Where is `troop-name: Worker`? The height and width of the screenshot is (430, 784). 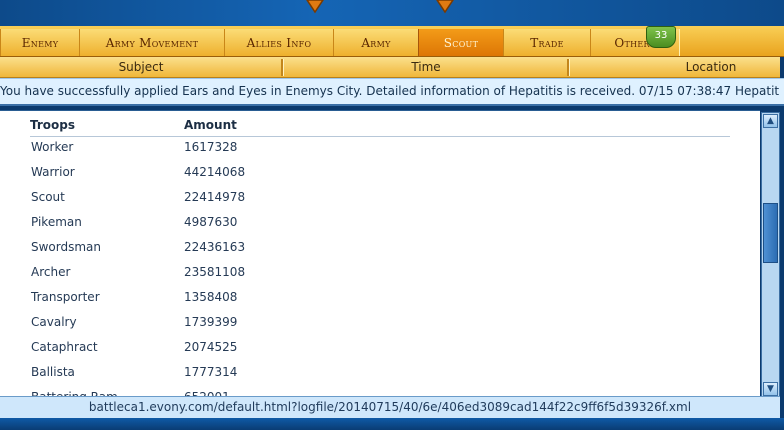 troop-name: Worker is located at coordinates (52, 147).